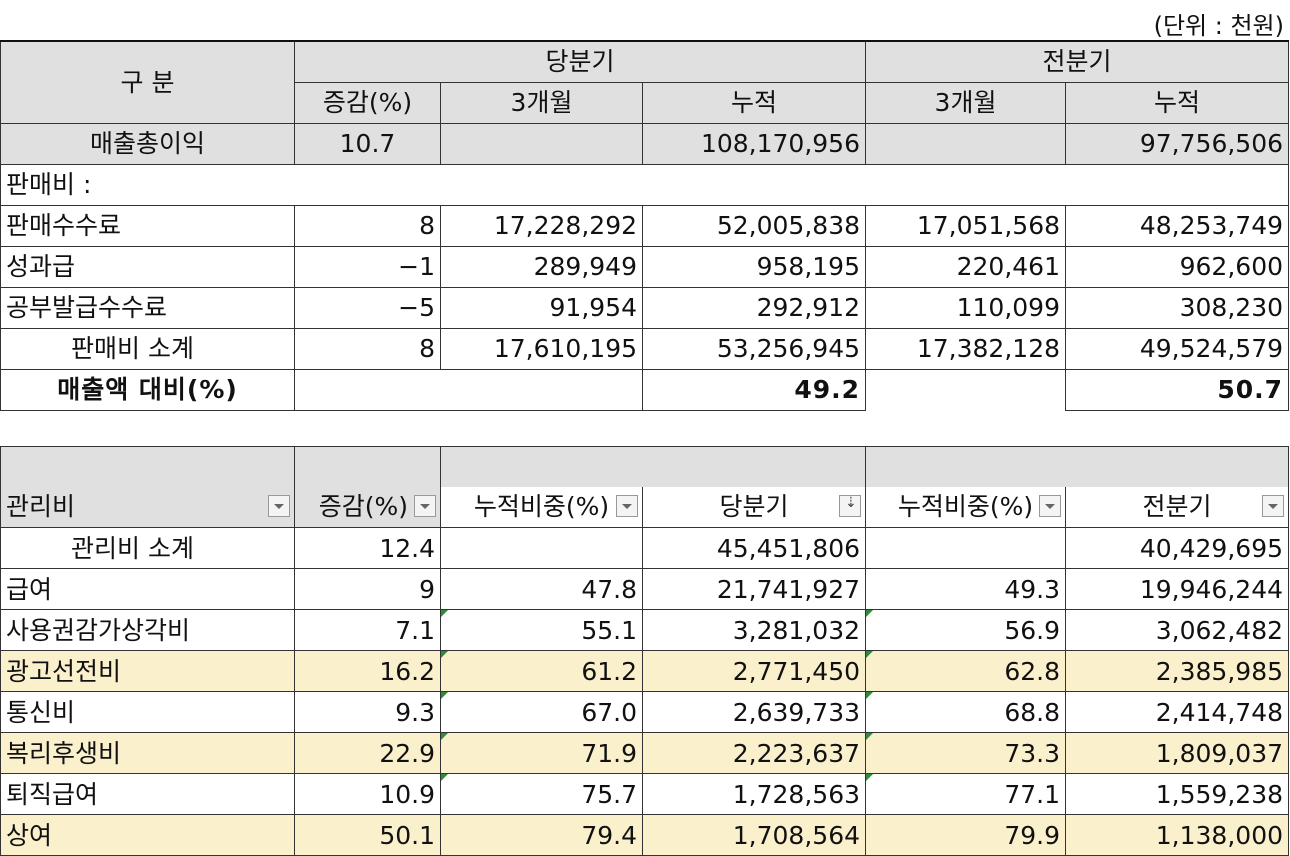  What do you see at coordinates (1177, 307) in the screenshot?
I see `cell-prev-cum: 308,230` at bounding box center [1177, 307].